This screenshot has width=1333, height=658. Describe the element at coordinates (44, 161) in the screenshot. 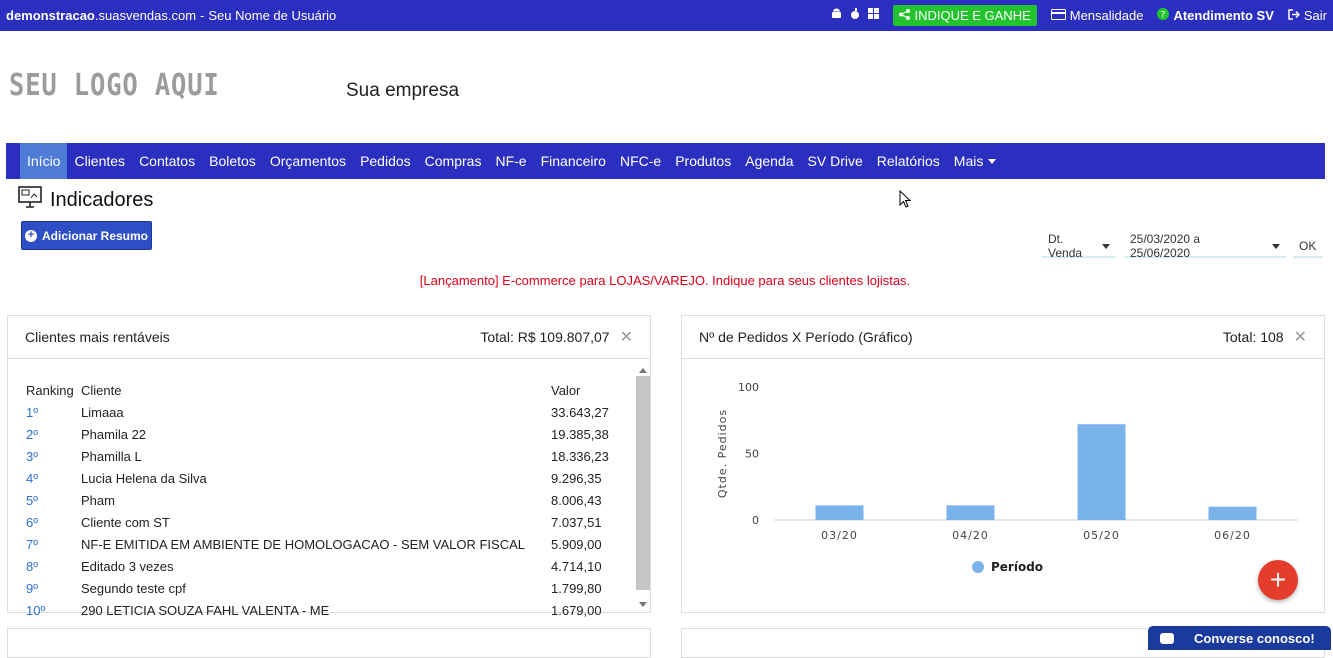

I see `nav-inicio: Início` at that location.